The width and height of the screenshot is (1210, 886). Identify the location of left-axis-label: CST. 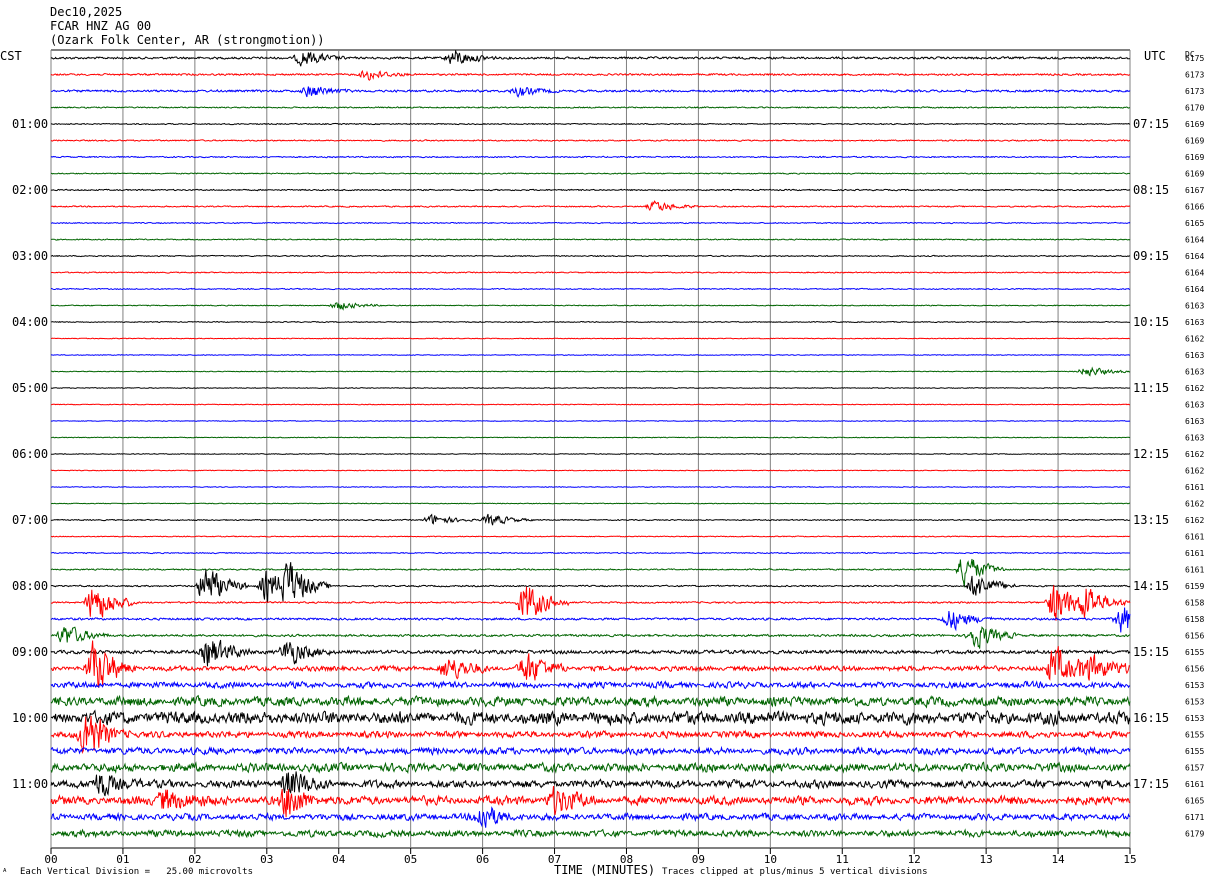
(11, 56).